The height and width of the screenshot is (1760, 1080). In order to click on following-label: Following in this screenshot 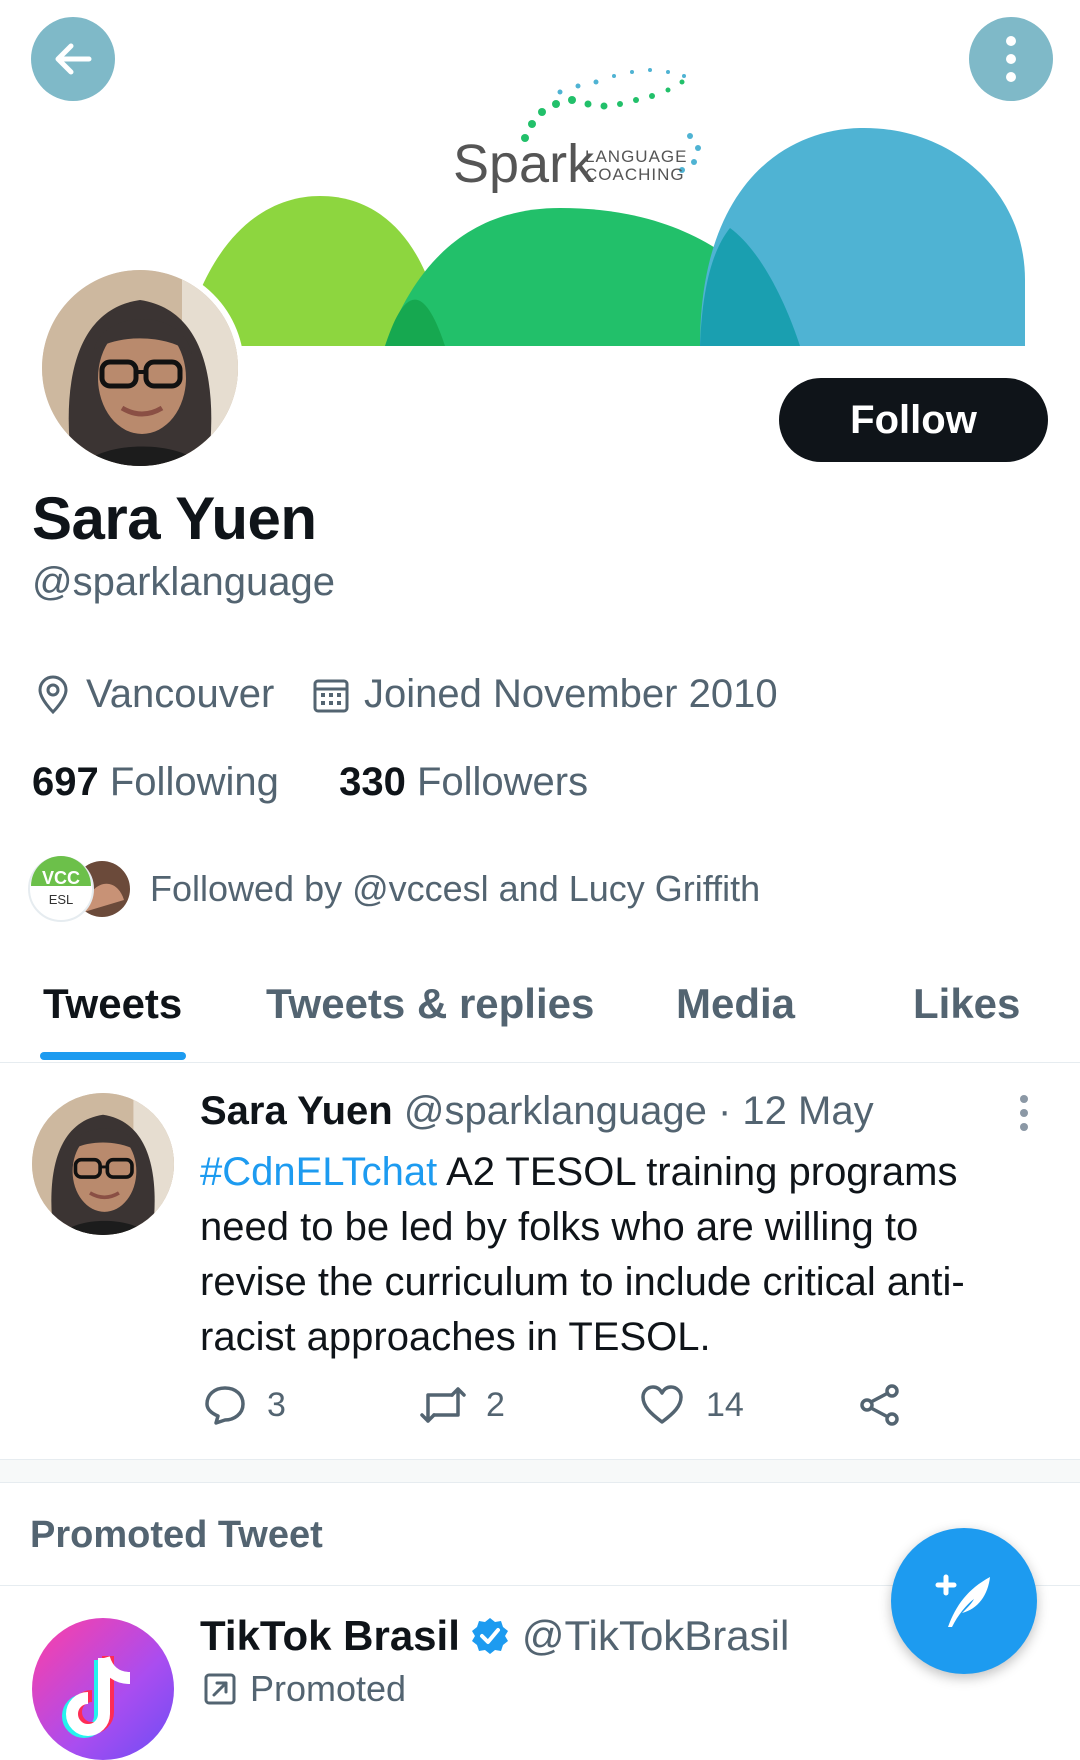, I will do `click(194, 782)`.